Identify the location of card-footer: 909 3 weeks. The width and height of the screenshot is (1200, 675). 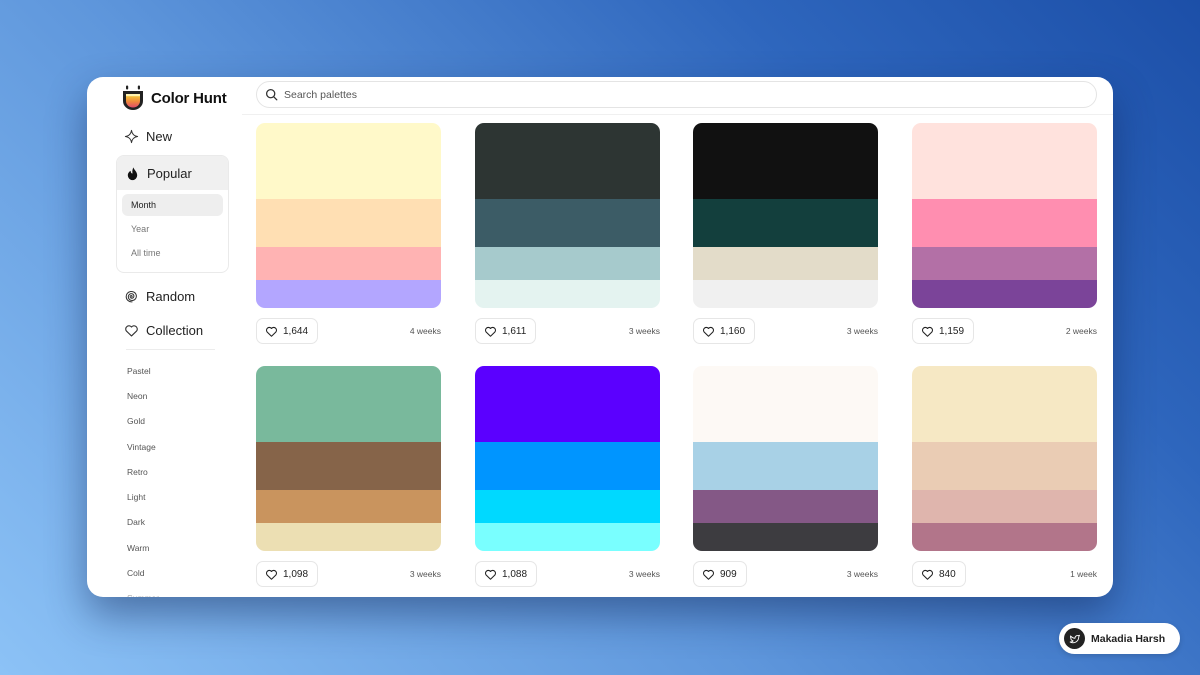
(785, 574).